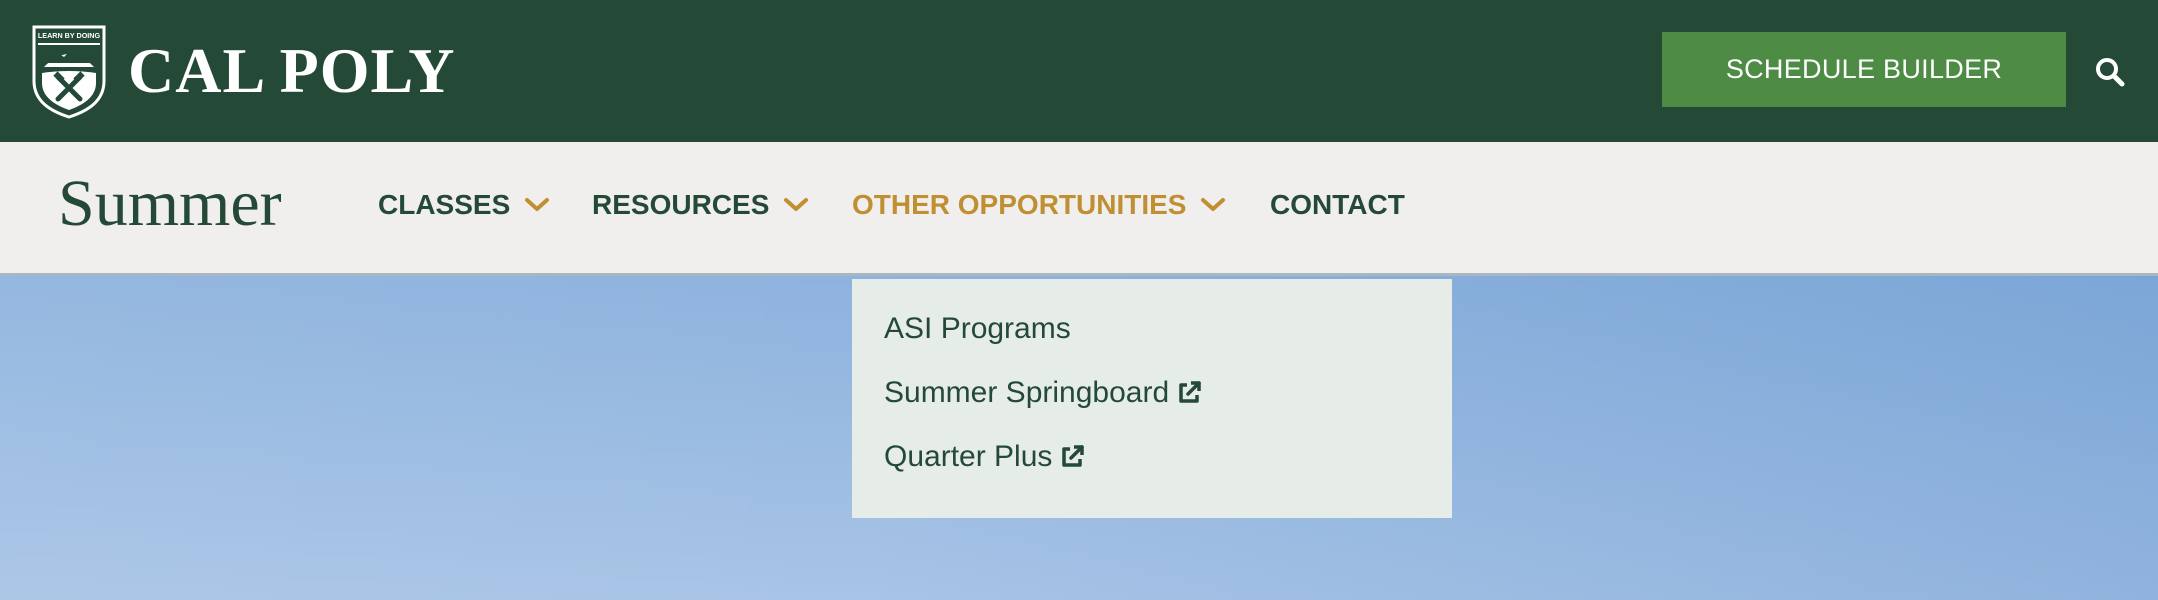 The width and height of the screenshot is (2158, 600). Describe the element at coordinates (1019, 204) in the screenshot. I see `nav-item-label: OTHER OPPORTUNITIES` at that location.